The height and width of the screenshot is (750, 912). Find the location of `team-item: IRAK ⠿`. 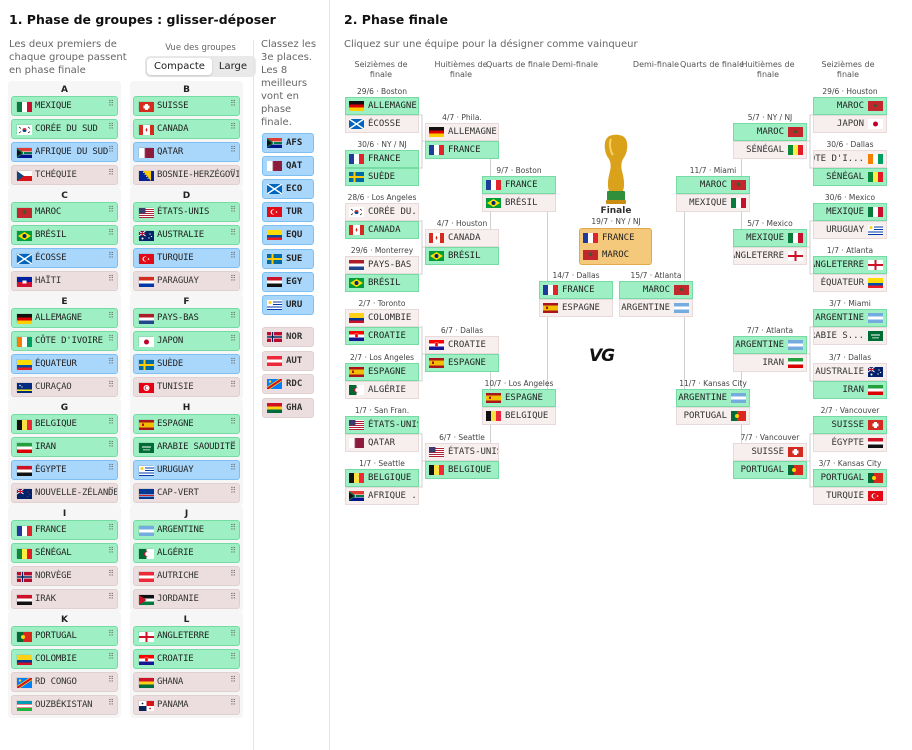

team-item: IRAK ⠿ is located at coordinates (64, 599).